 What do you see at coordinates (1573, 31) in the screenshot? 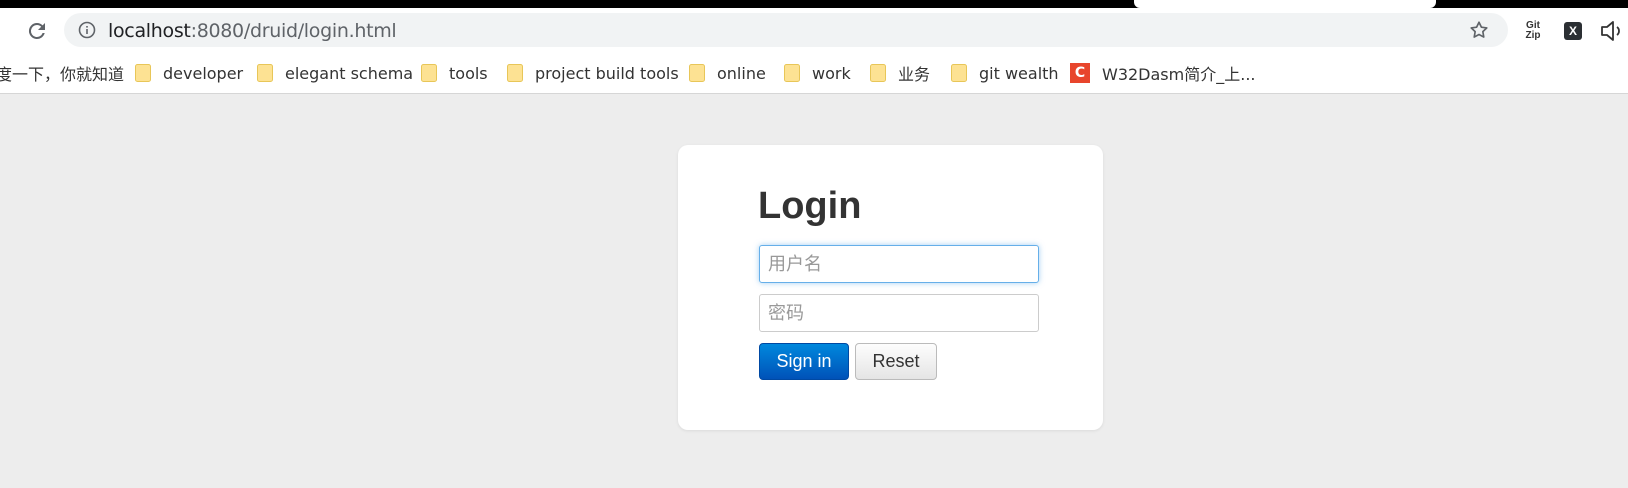
I see `x-extension-icon: X` at bounding box center [1573, 31].